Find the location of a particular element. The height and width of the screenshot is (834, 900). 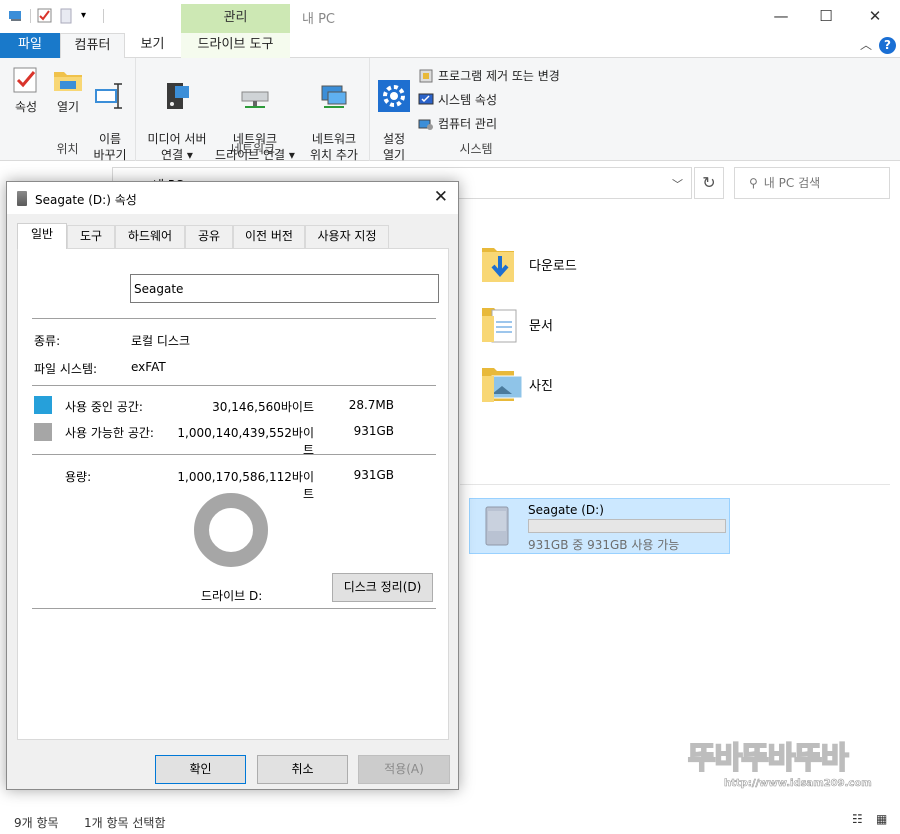

ribbon-group-location: 속성 열기 이름 바꾸기 위치 is located at coordinates (68, 110).